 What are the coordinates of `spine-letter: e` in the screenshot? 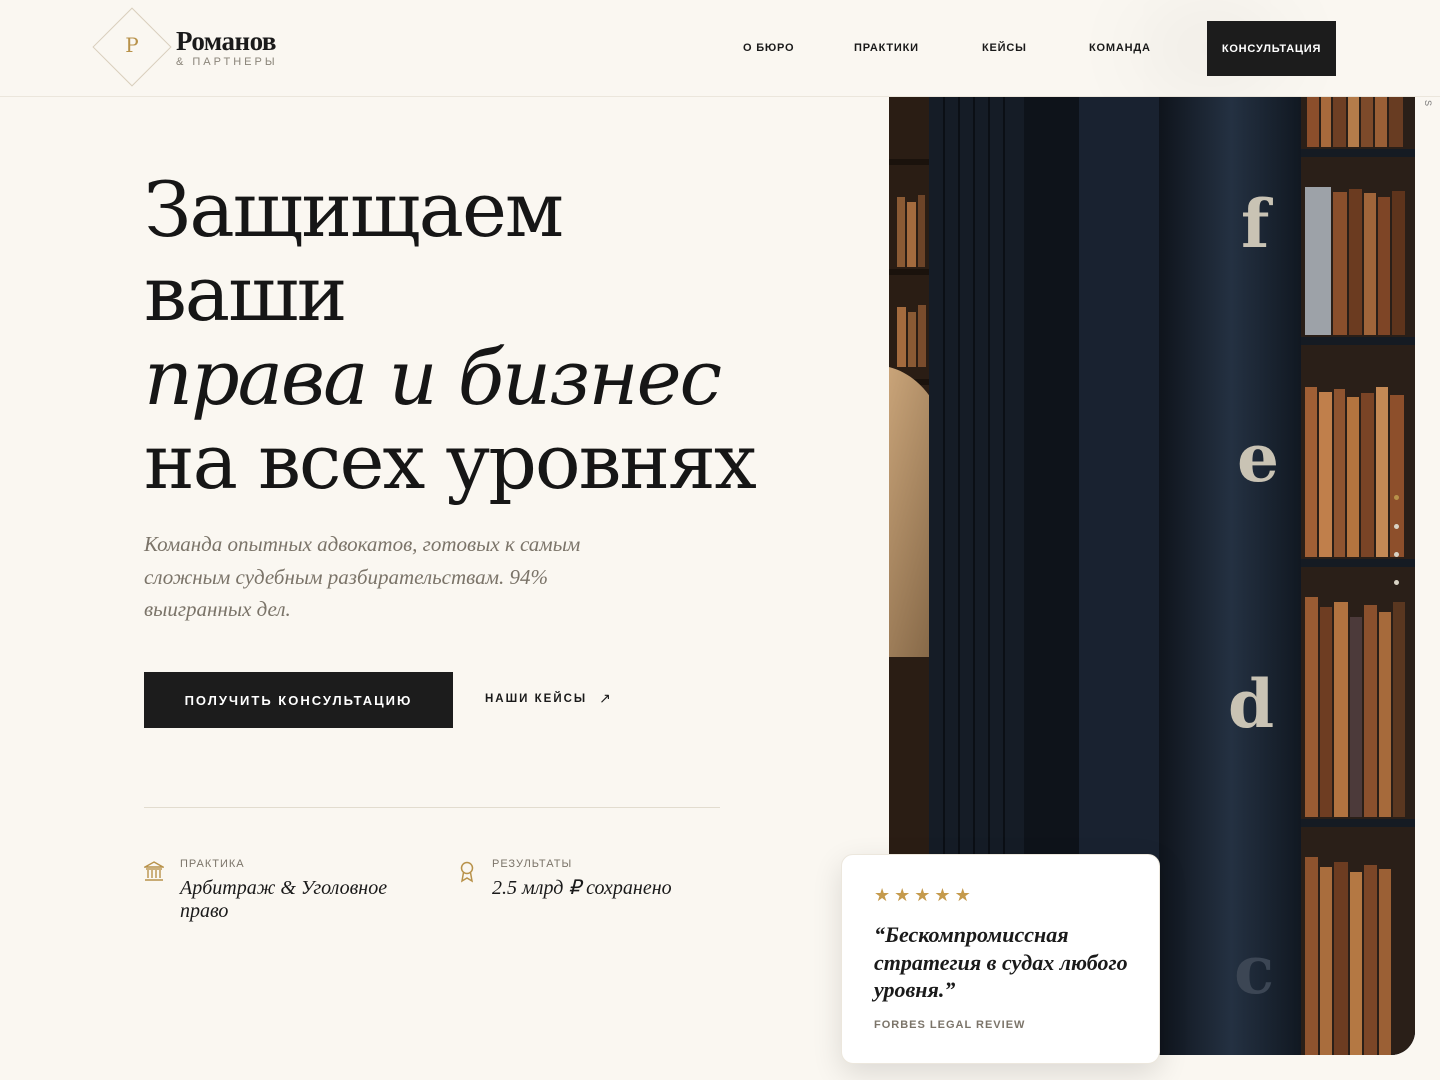 It's located at (1258, 458).